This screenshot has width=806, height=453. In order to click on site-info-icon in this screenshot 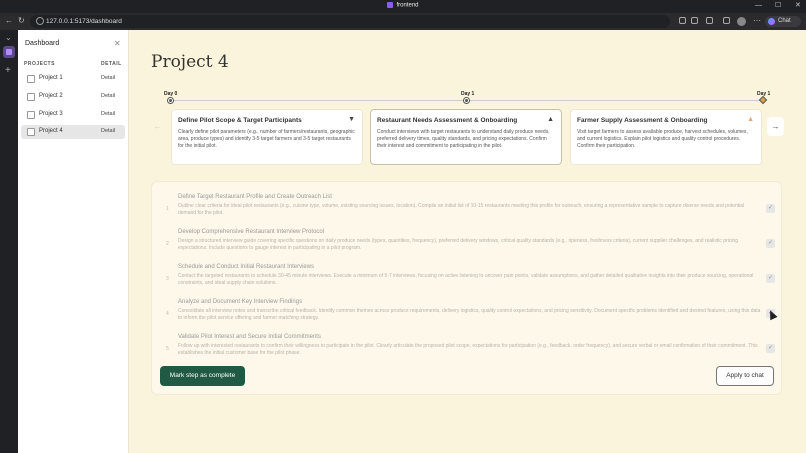, I will do `click(40, 21)`.